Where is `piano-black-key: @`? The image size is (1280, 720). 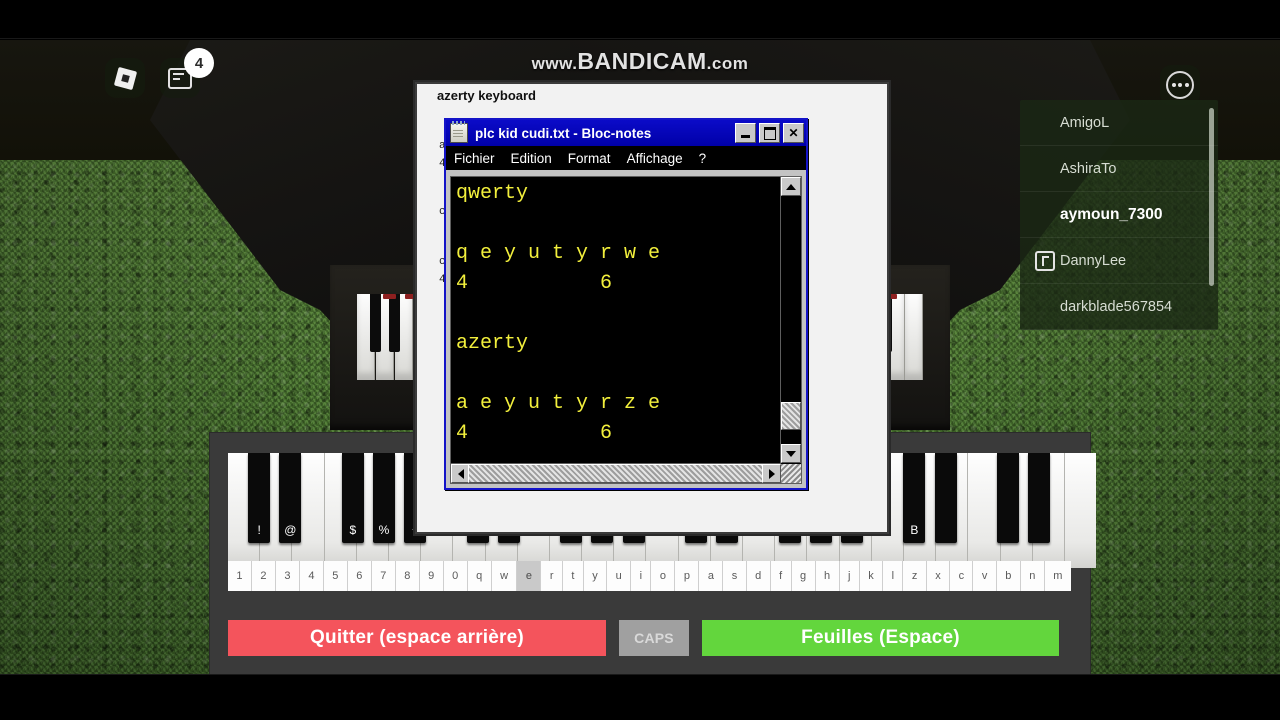
piano-black-key: @ is located at coordinates (290, 498).